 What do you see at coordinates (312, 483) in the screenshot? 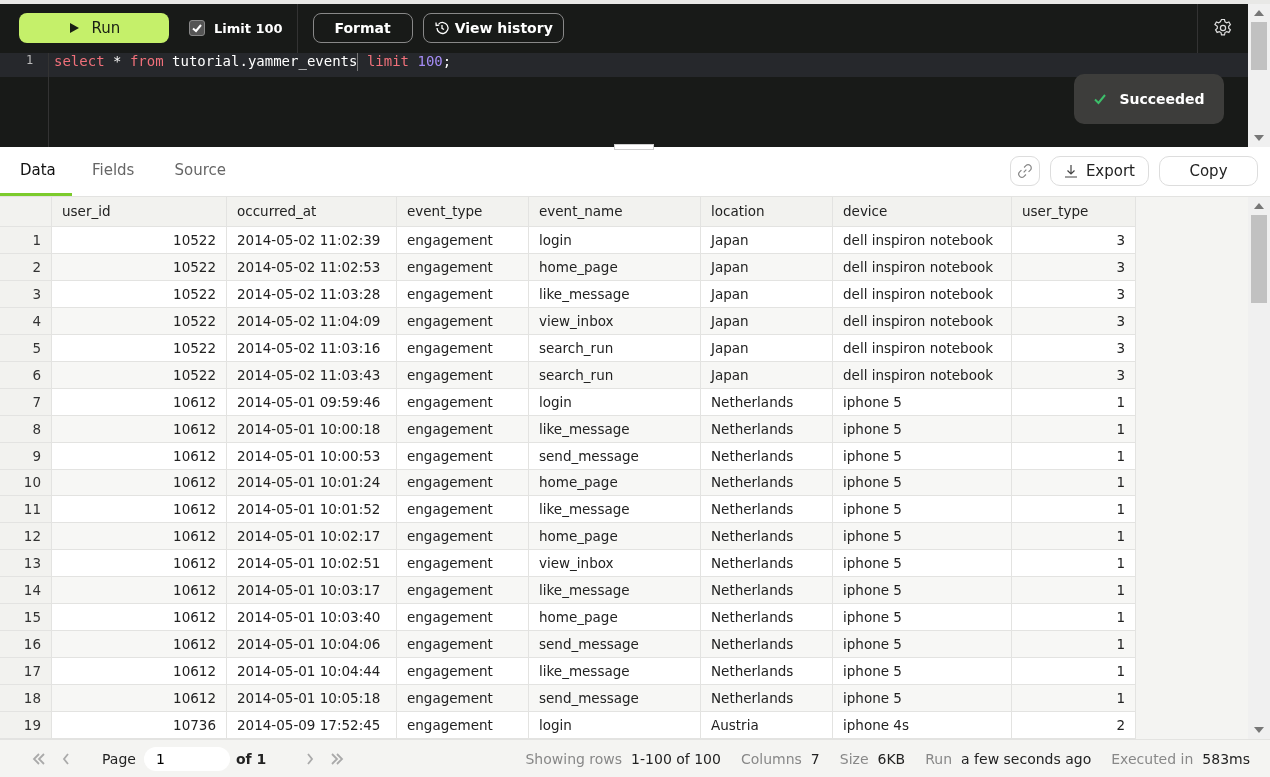
I see `table-cell: 2014-05-01 10:01:24` at bounding box center [312, 483].